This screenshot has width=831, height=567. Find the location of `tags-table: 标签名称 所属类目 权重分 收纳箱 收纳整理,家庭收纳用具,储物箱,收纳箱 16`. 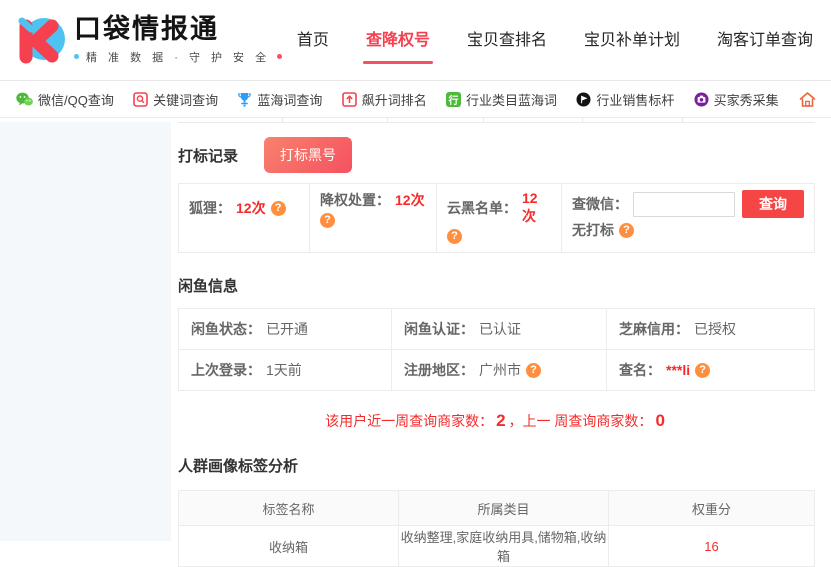

tags-table: 标签名称 所属类目 权重分 收纳箱 收纳整理,家庭收纳用具,储物箱,收纳箱 16 is located at coordinates (496, 528).